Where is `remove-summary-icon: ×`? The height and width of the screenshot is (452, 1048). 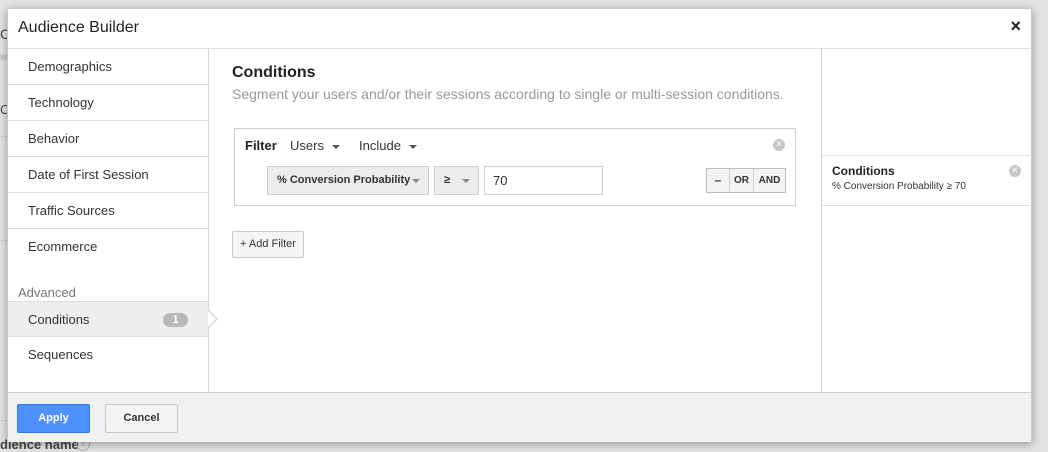 remove-summary-icon: × is located at coordinates (1015, 171).